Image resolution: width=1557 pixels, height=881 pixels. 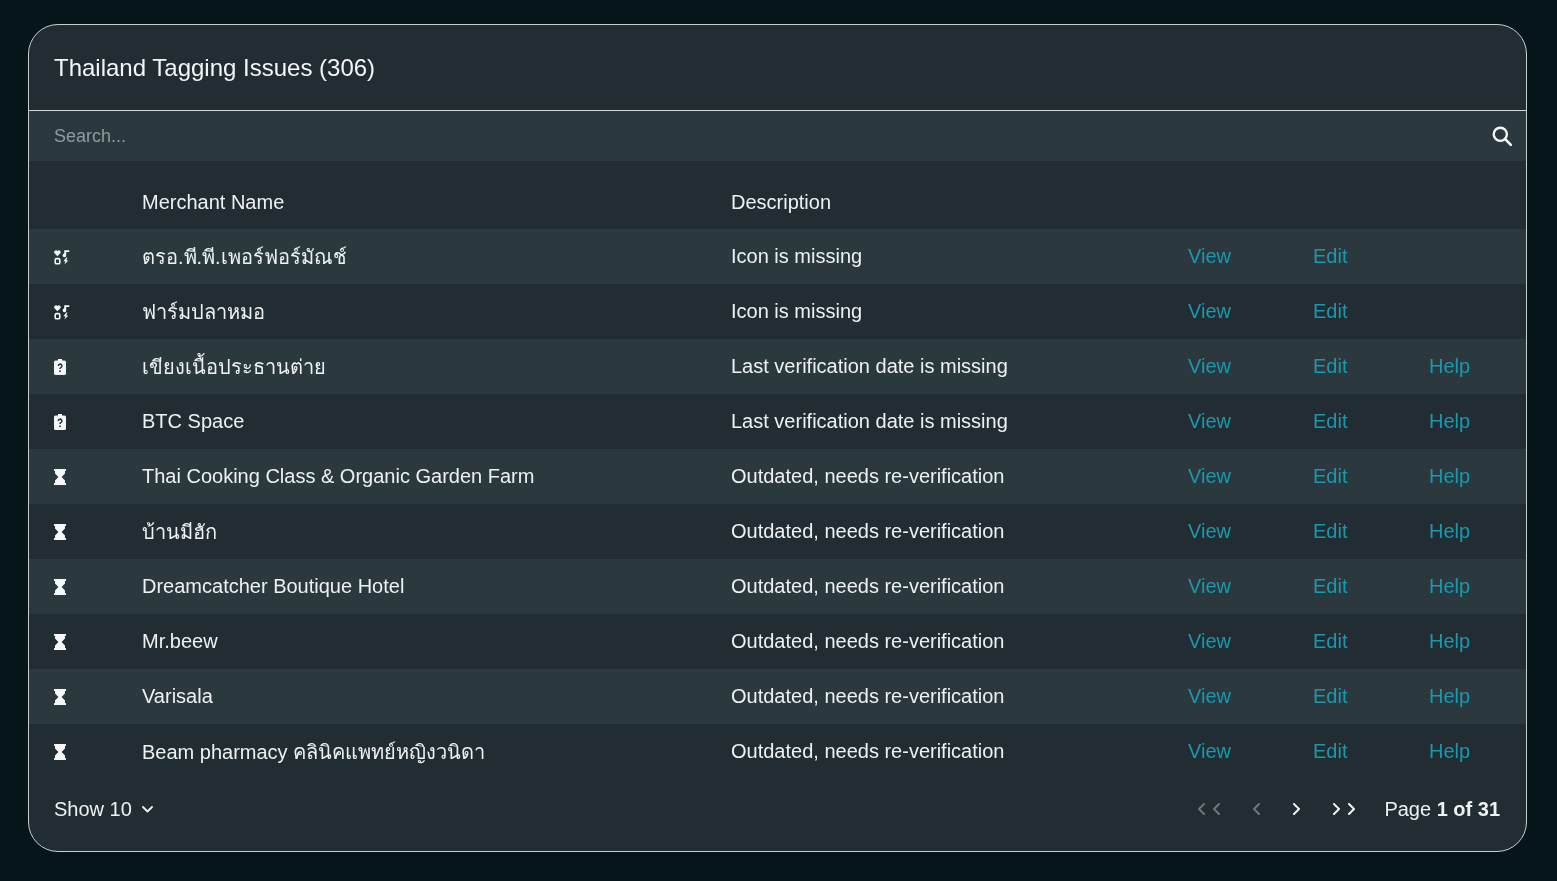 What do you see at coordinates (1502, 136) in the screenshot?
I see `search-icon` at bounding box center [1502, 136].